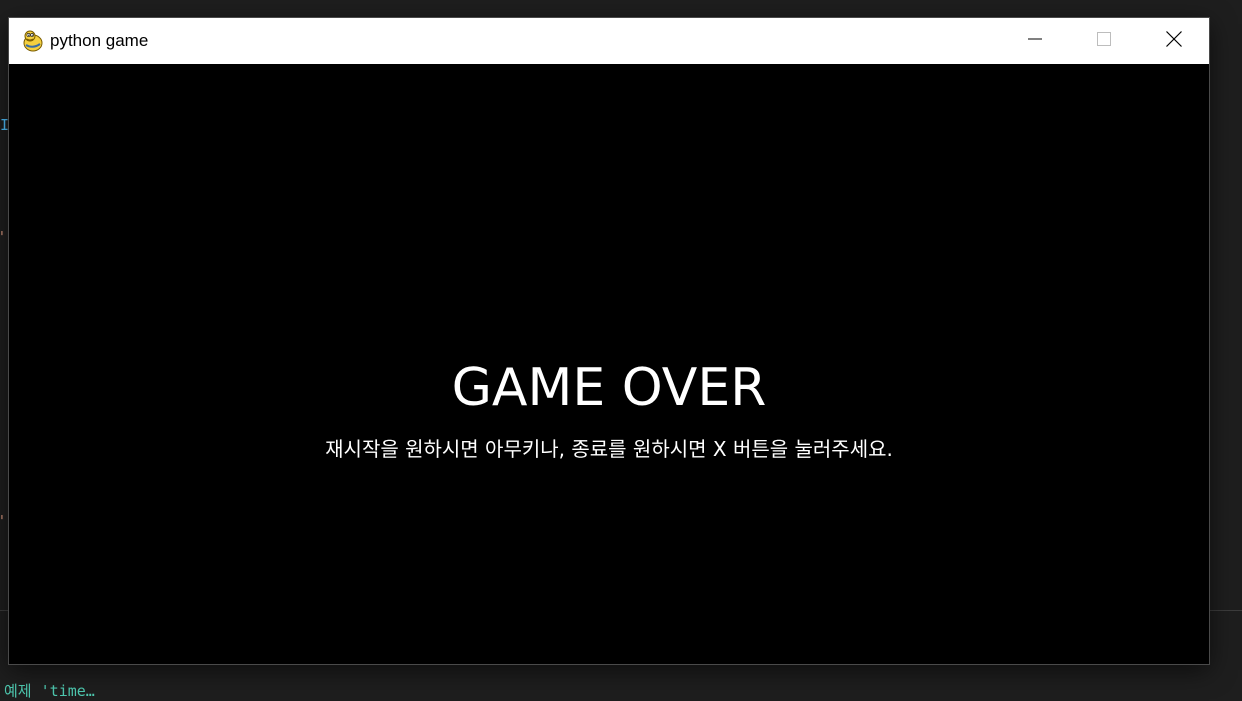  I want to click on window-titlebar: python game, so click(609, 41).